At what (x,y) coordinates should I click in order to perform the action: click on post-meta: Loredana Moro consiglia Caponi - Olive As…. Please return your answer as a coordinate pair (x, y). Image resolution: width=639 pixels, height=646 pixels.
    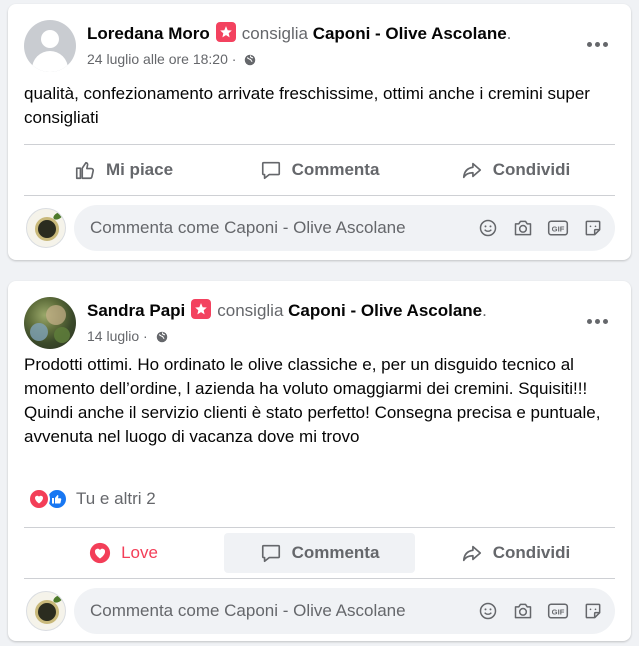
    Looking at the image, I should click on (331, 45).